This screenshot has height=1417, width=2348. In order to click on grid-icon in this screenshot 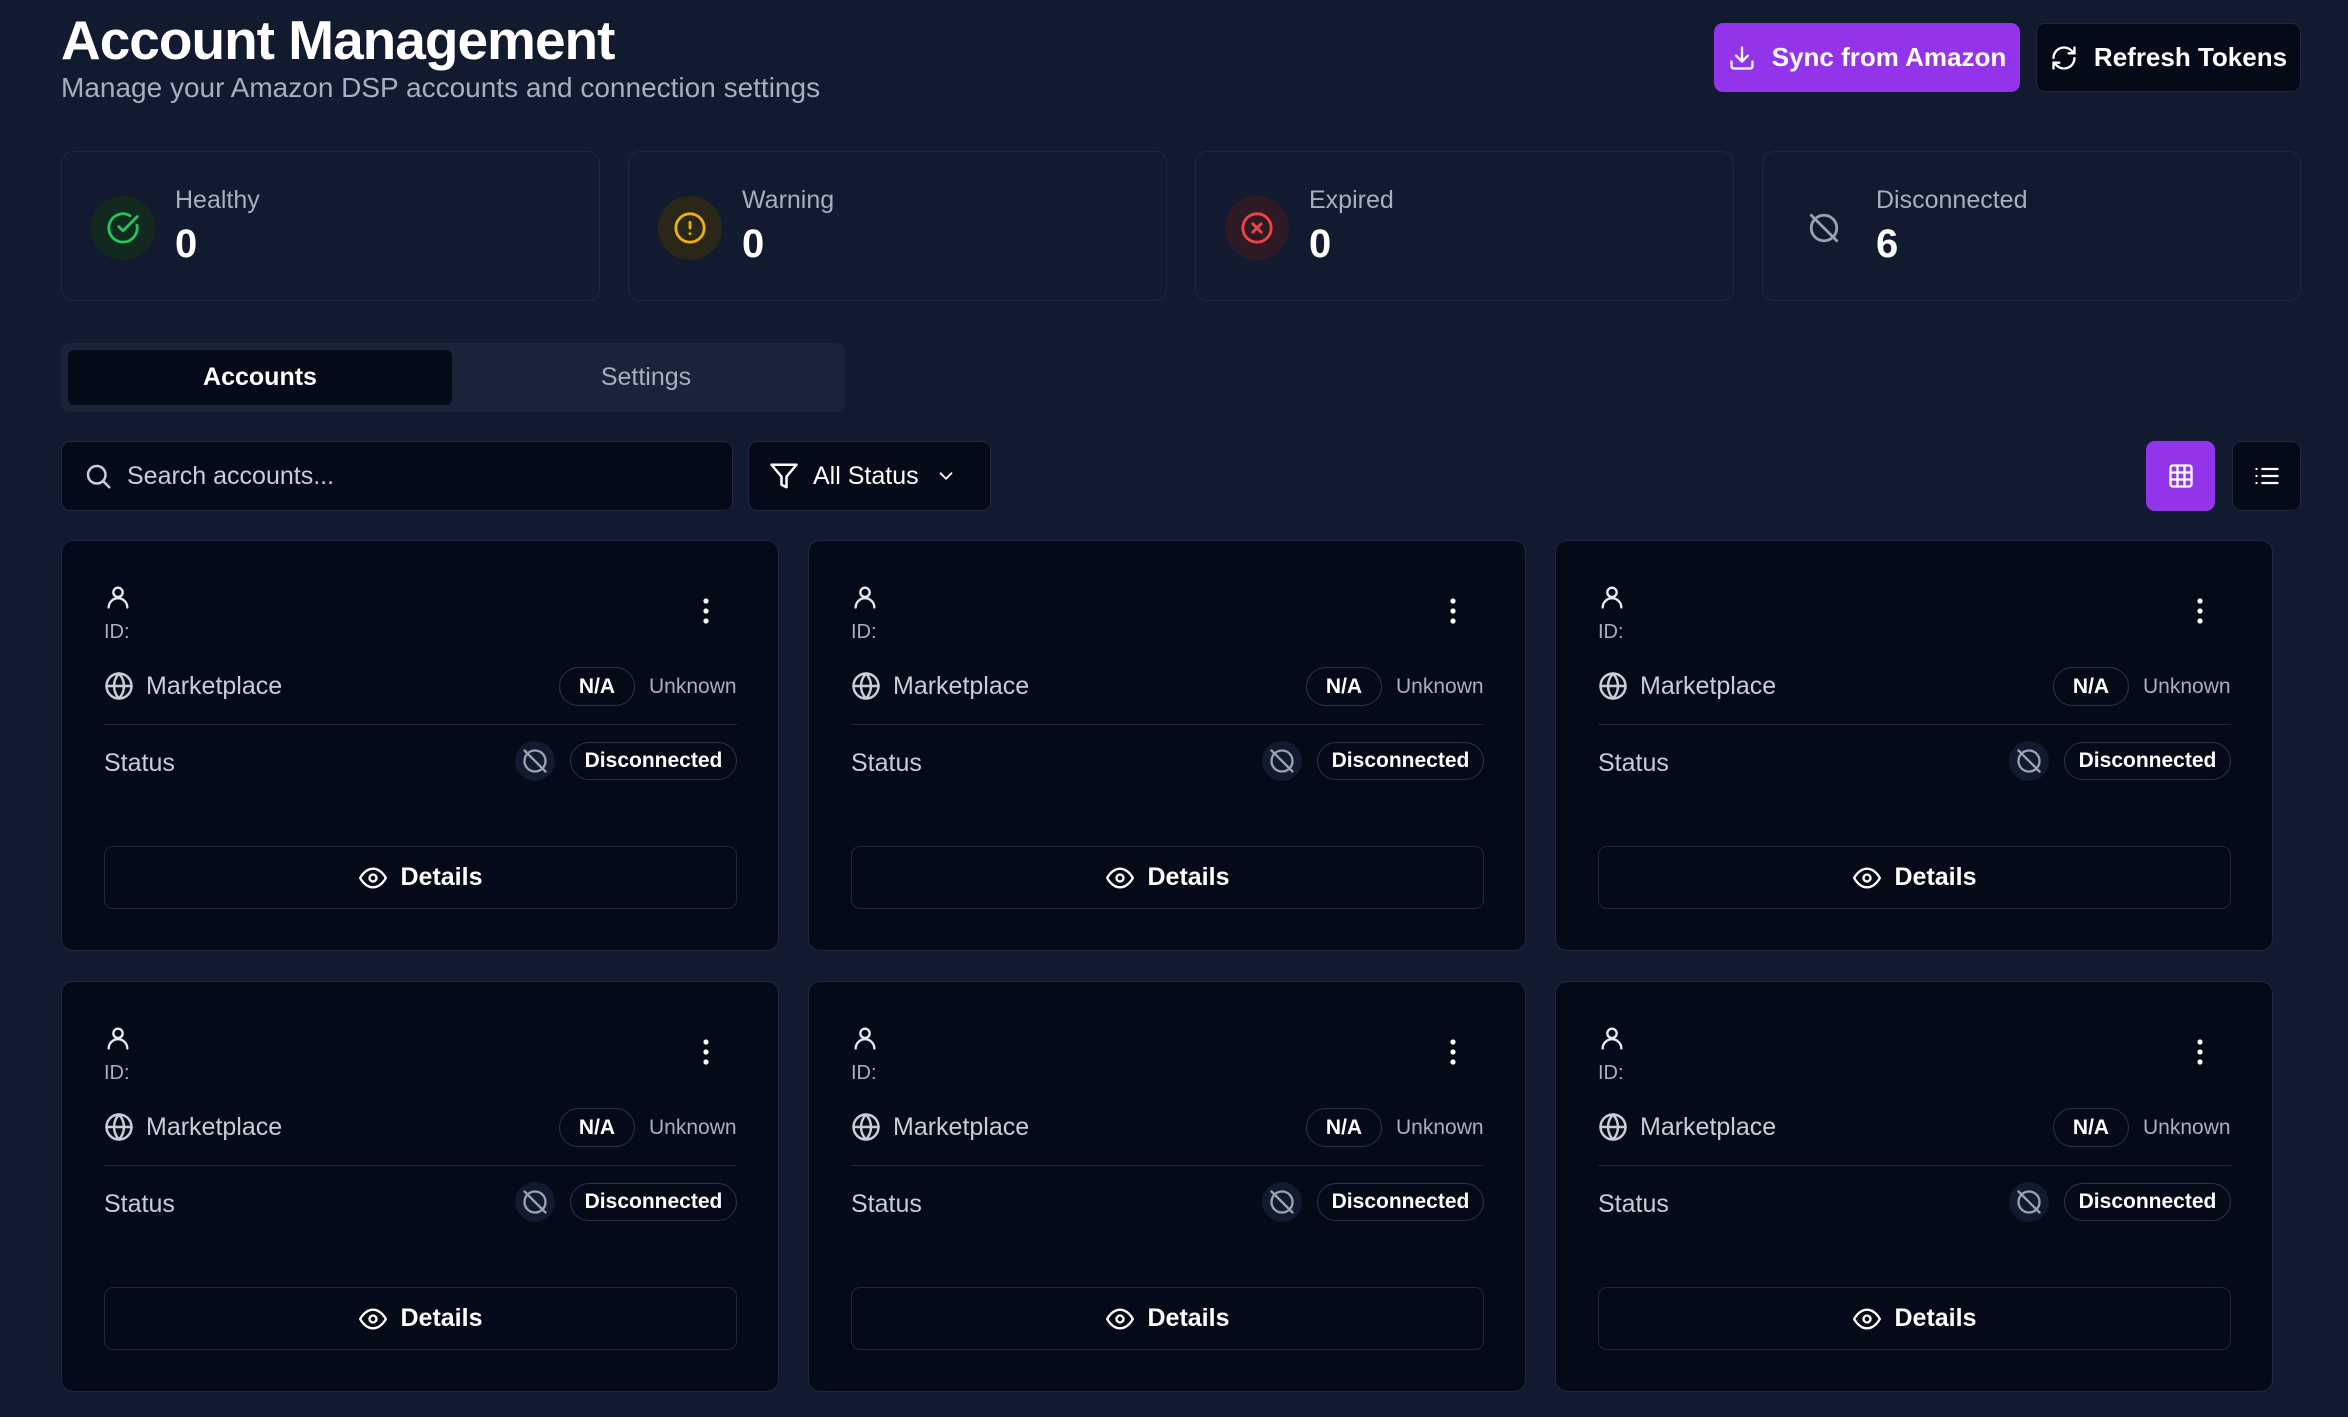, I will do `click(2180, 476)`.